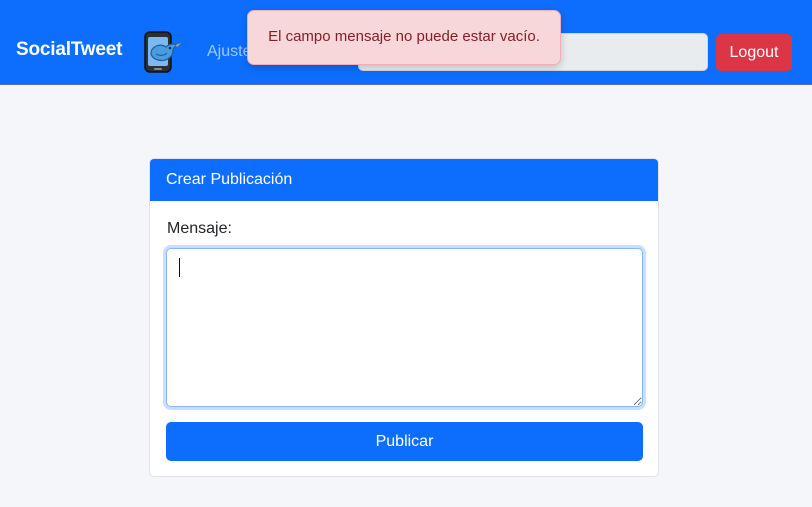 Image resolution: width=812 pixels, height=507 pixels. I want to click on publish-button: Publicar, so click(404, 441).